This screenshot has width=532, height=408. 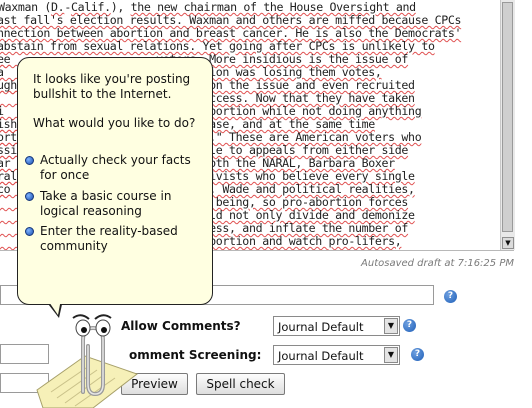 What do you see at coordinates (240, 384) in the screenshot?
I see `spell-check-button: Spell check` at bounding box center [240, 384].